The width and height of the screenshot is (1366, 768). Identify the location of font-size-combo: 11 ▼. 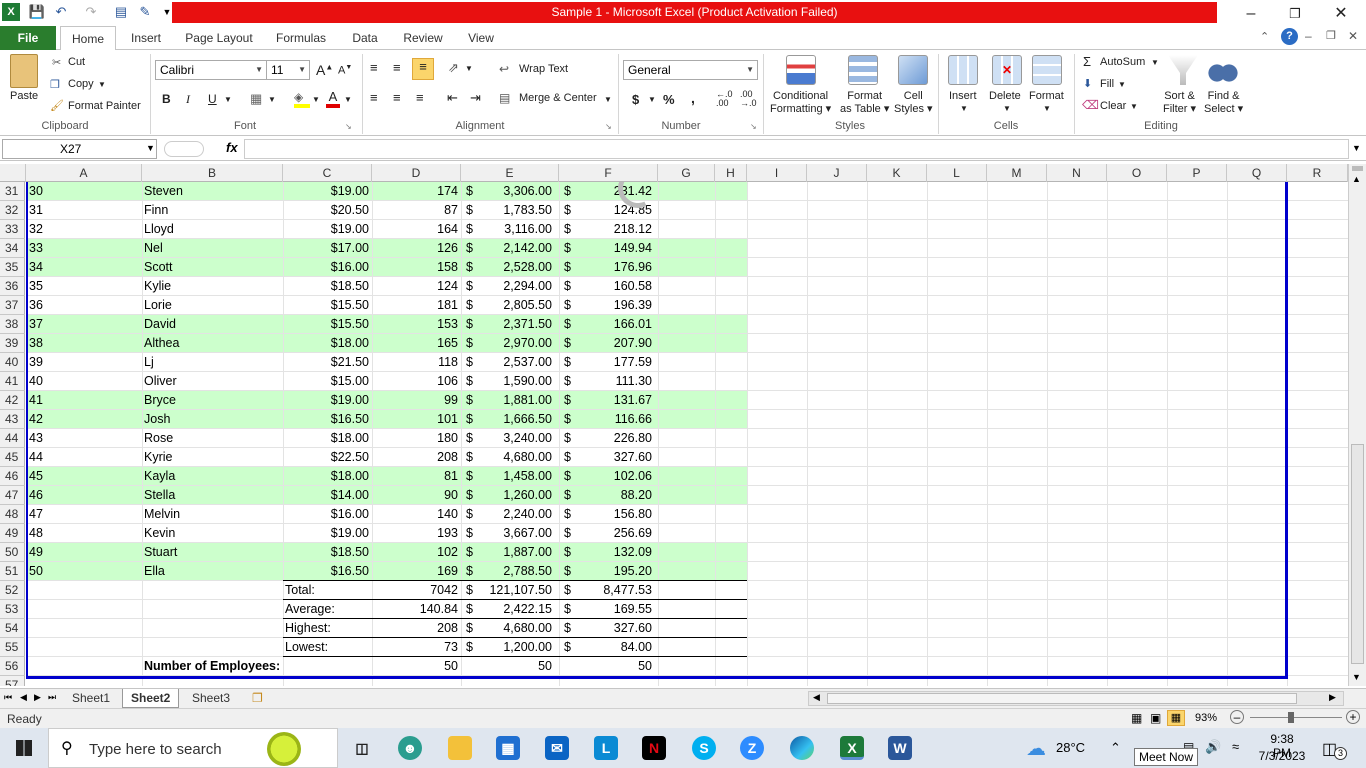
(288, 70).